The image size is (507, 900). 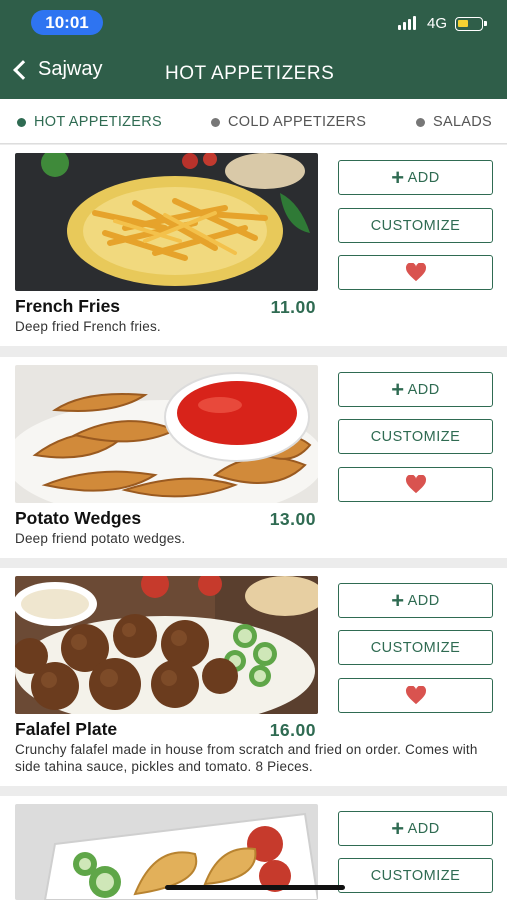 I want to click on tab-salads: SALADS, so click(x=454, y=122).